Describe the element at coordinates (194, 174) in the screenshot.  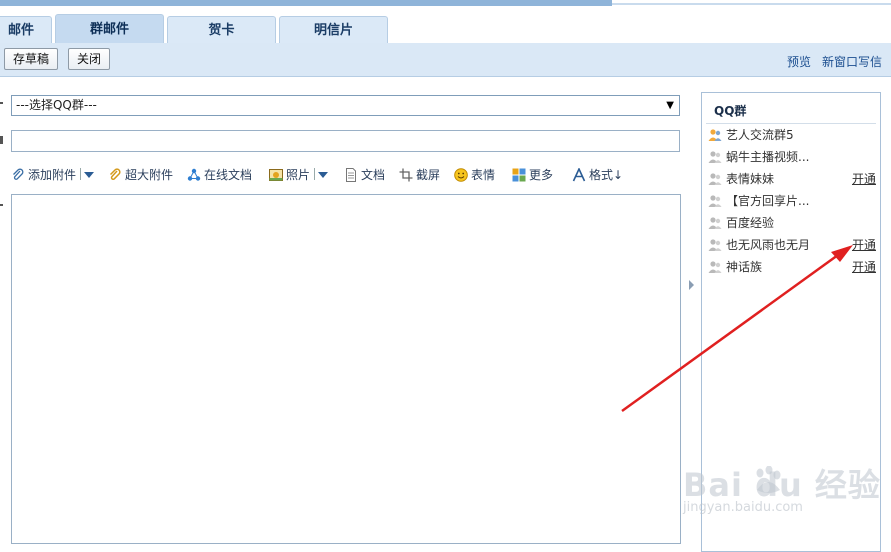
I see `online-doc-icon` at that location.